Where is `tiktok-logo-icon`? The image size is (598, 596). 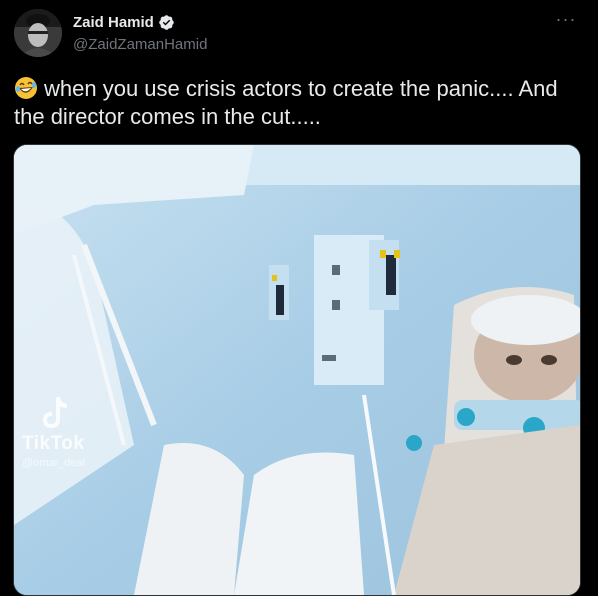 tiktok-logo-icon is located at coordinates (55, 412).